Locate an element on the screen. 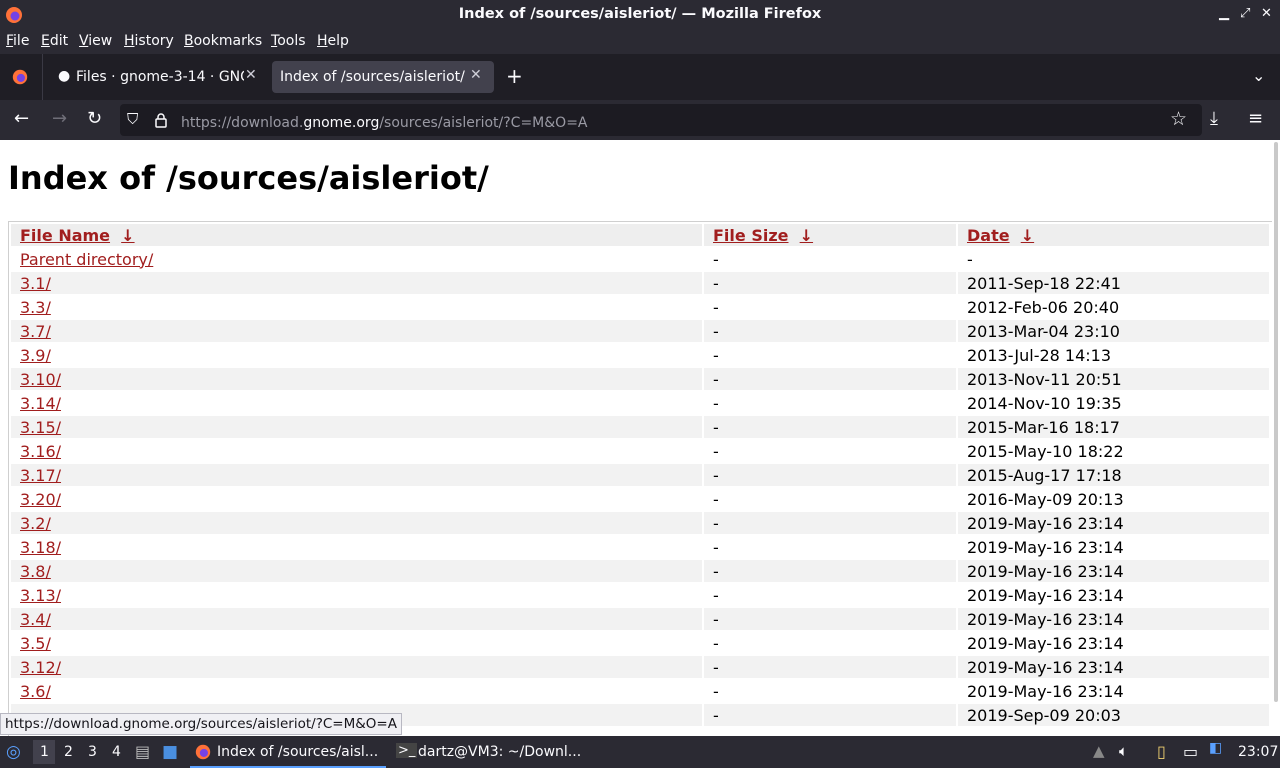  directory-link: 3.17/ is located at coordinates (40, 475).